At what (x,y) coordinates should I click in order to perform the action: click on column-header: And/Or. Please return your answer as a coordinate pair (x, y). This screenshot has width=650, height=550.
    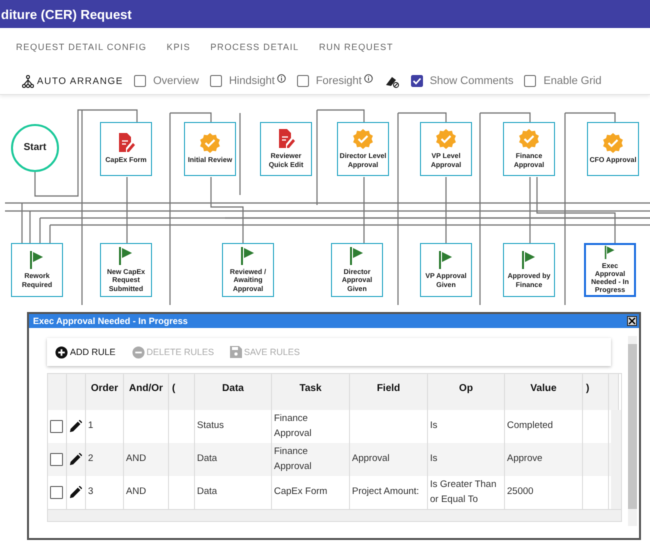
    Looking at the image, I should click on (146, 392).